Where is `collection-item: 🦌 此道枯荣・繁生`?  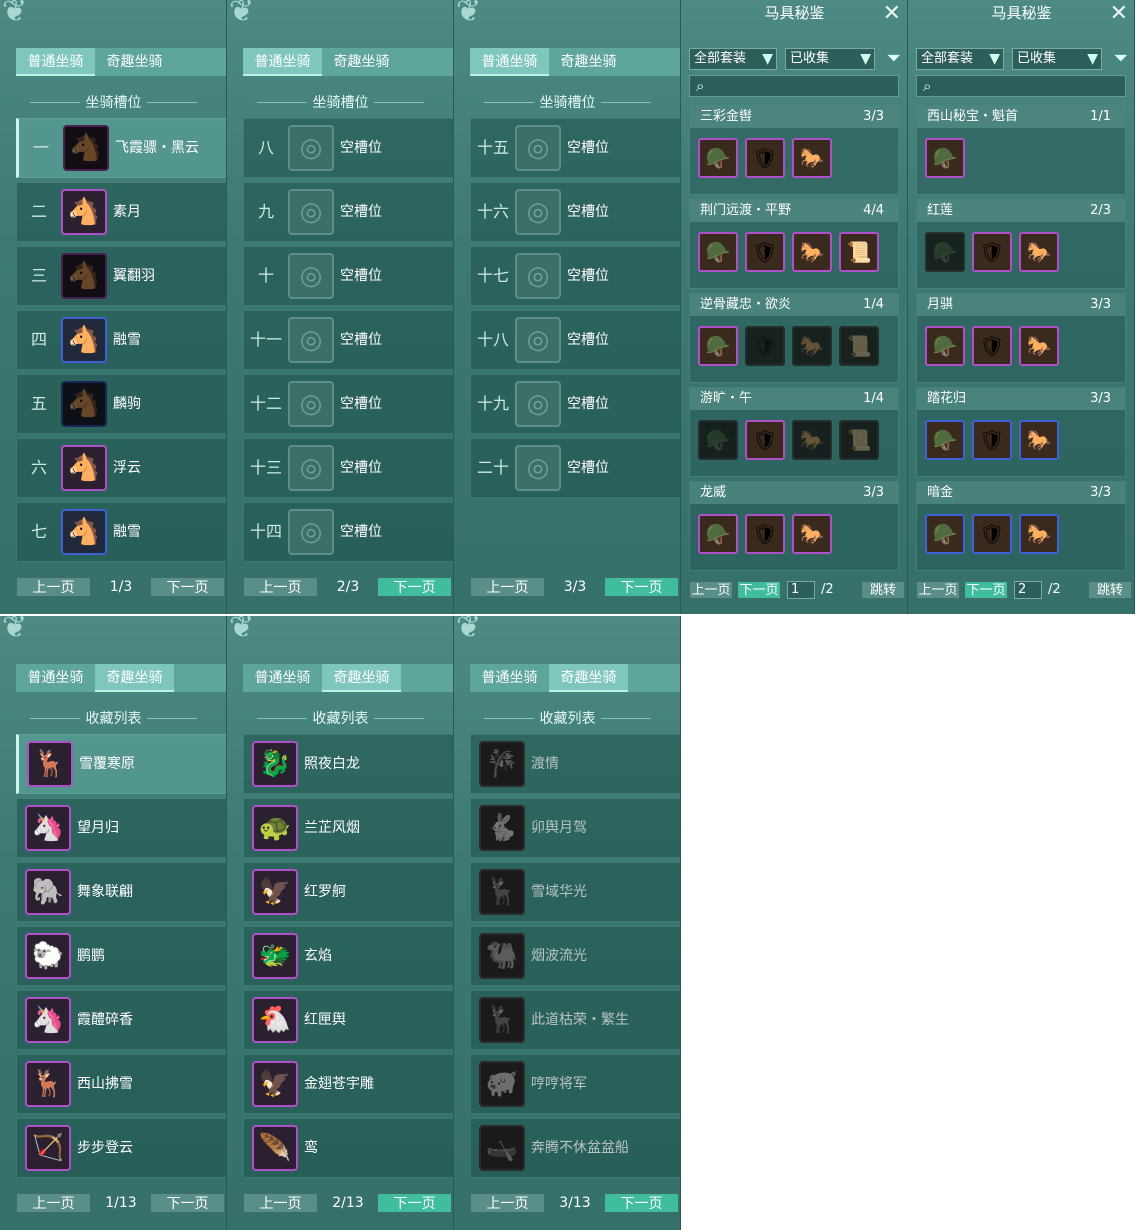 collection-item: 🦌 此道枯荣・繁生 is located at coordinates (575, 1020).